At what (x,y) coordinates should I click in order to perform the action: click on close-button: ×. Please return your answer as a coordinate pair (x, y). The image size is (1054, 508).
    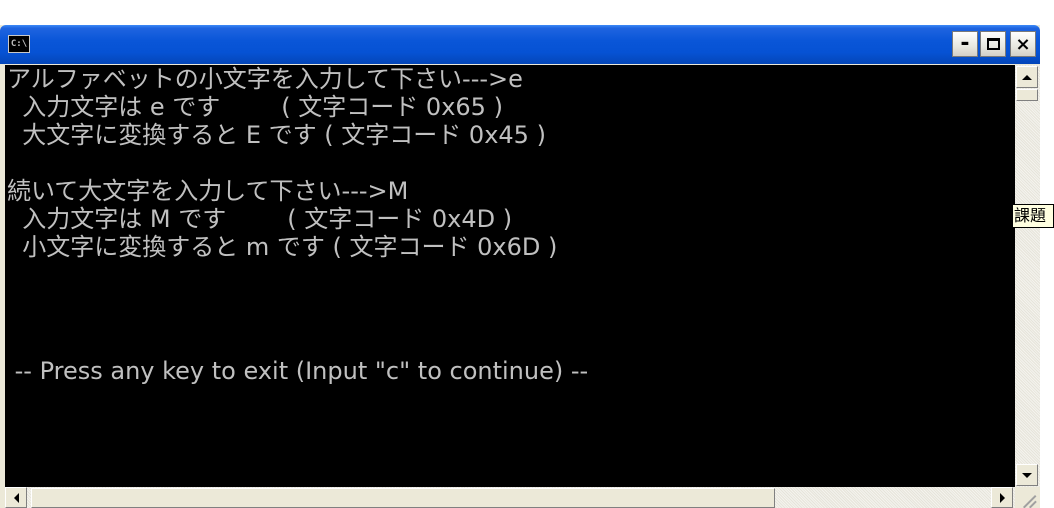
    Looking at the image, I should click on (1023, 44).